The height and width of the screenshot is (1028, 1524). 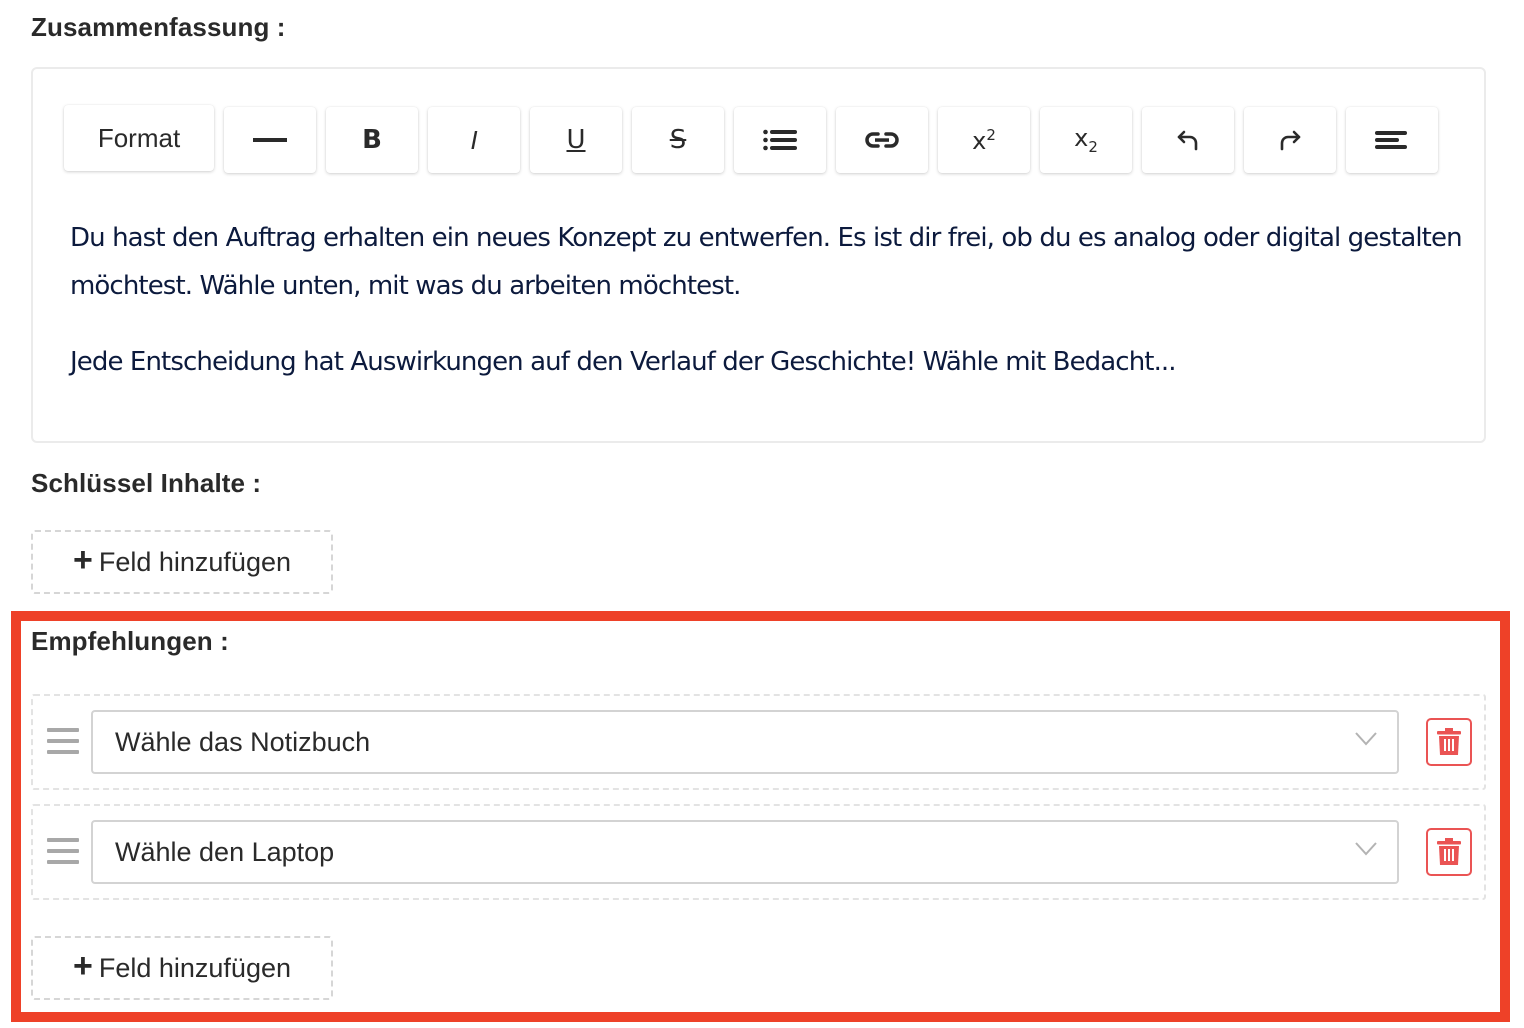 I want to click on underline-icon: U, so click(x=576, y=140).